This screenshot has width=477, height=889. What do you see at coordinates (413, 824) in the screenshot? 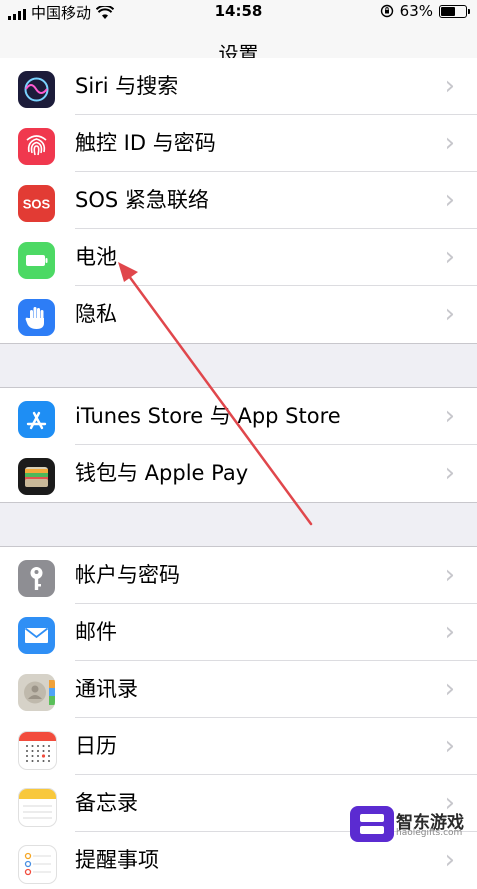
I see `watermark-logo: 智东游戏 haolegifts.com` at bounding box center [413, 824].